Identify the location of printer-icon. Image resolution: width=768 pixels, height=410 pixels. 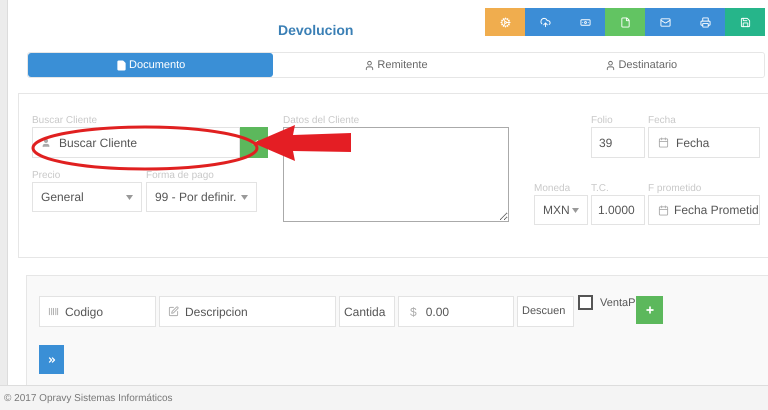
(705, 22).